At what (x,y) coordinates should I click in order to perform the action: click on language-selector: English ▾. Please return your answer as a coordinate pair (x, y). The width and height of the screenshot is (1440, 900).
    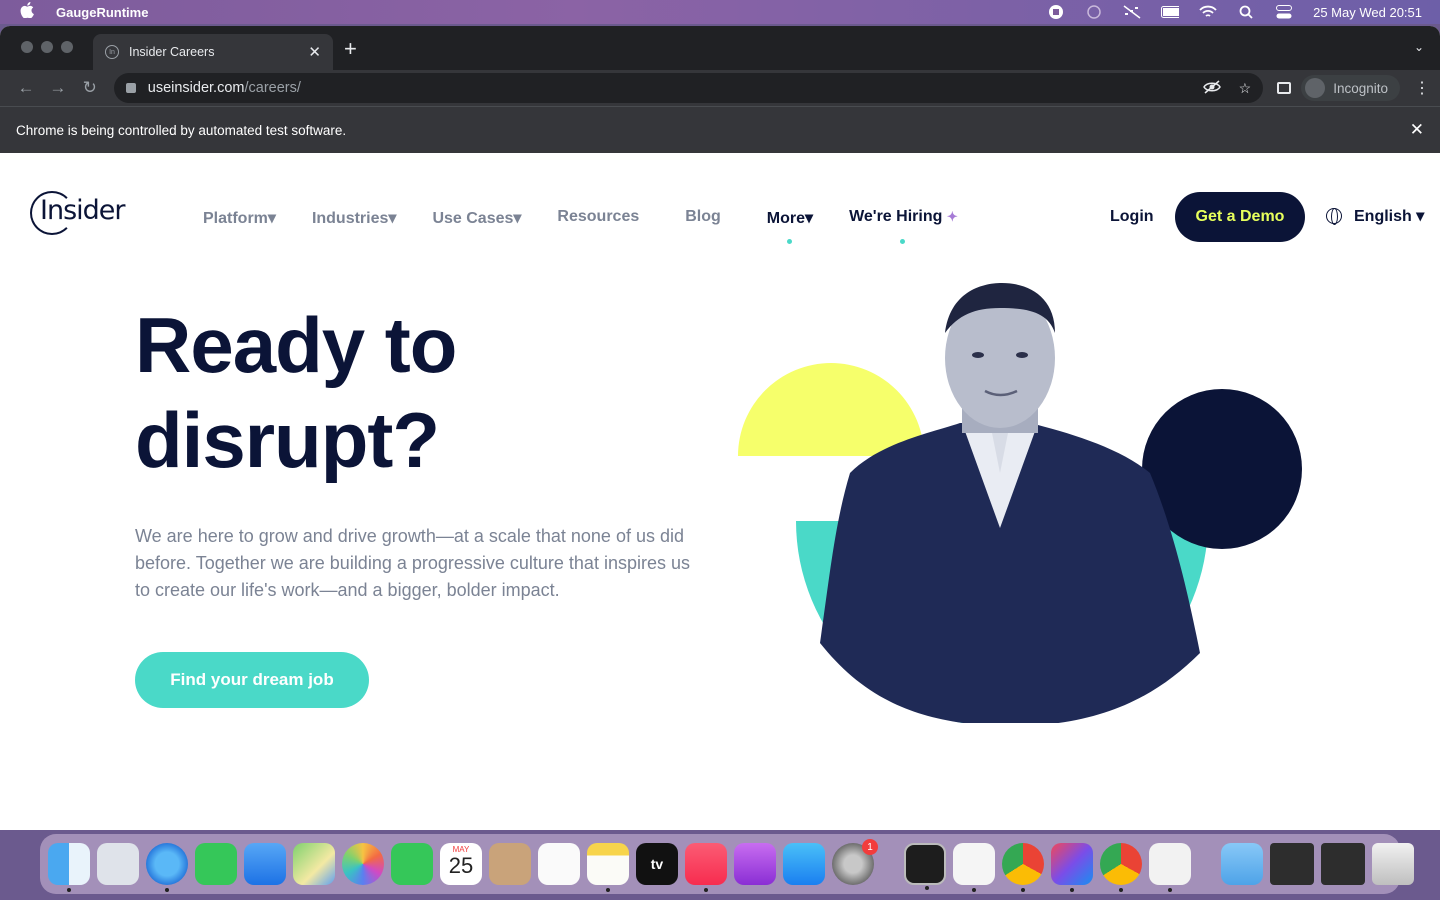
    Looking at the image, I should click on (1375, 216).